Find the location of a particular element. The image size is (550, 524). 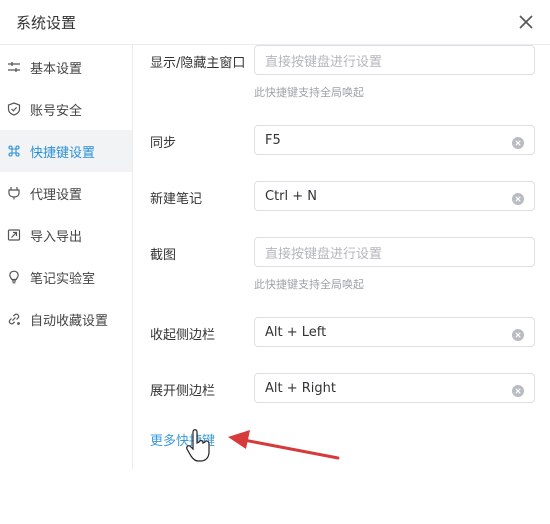

shortcut-value: Ctrl + N is located at coordinates (291, 196).